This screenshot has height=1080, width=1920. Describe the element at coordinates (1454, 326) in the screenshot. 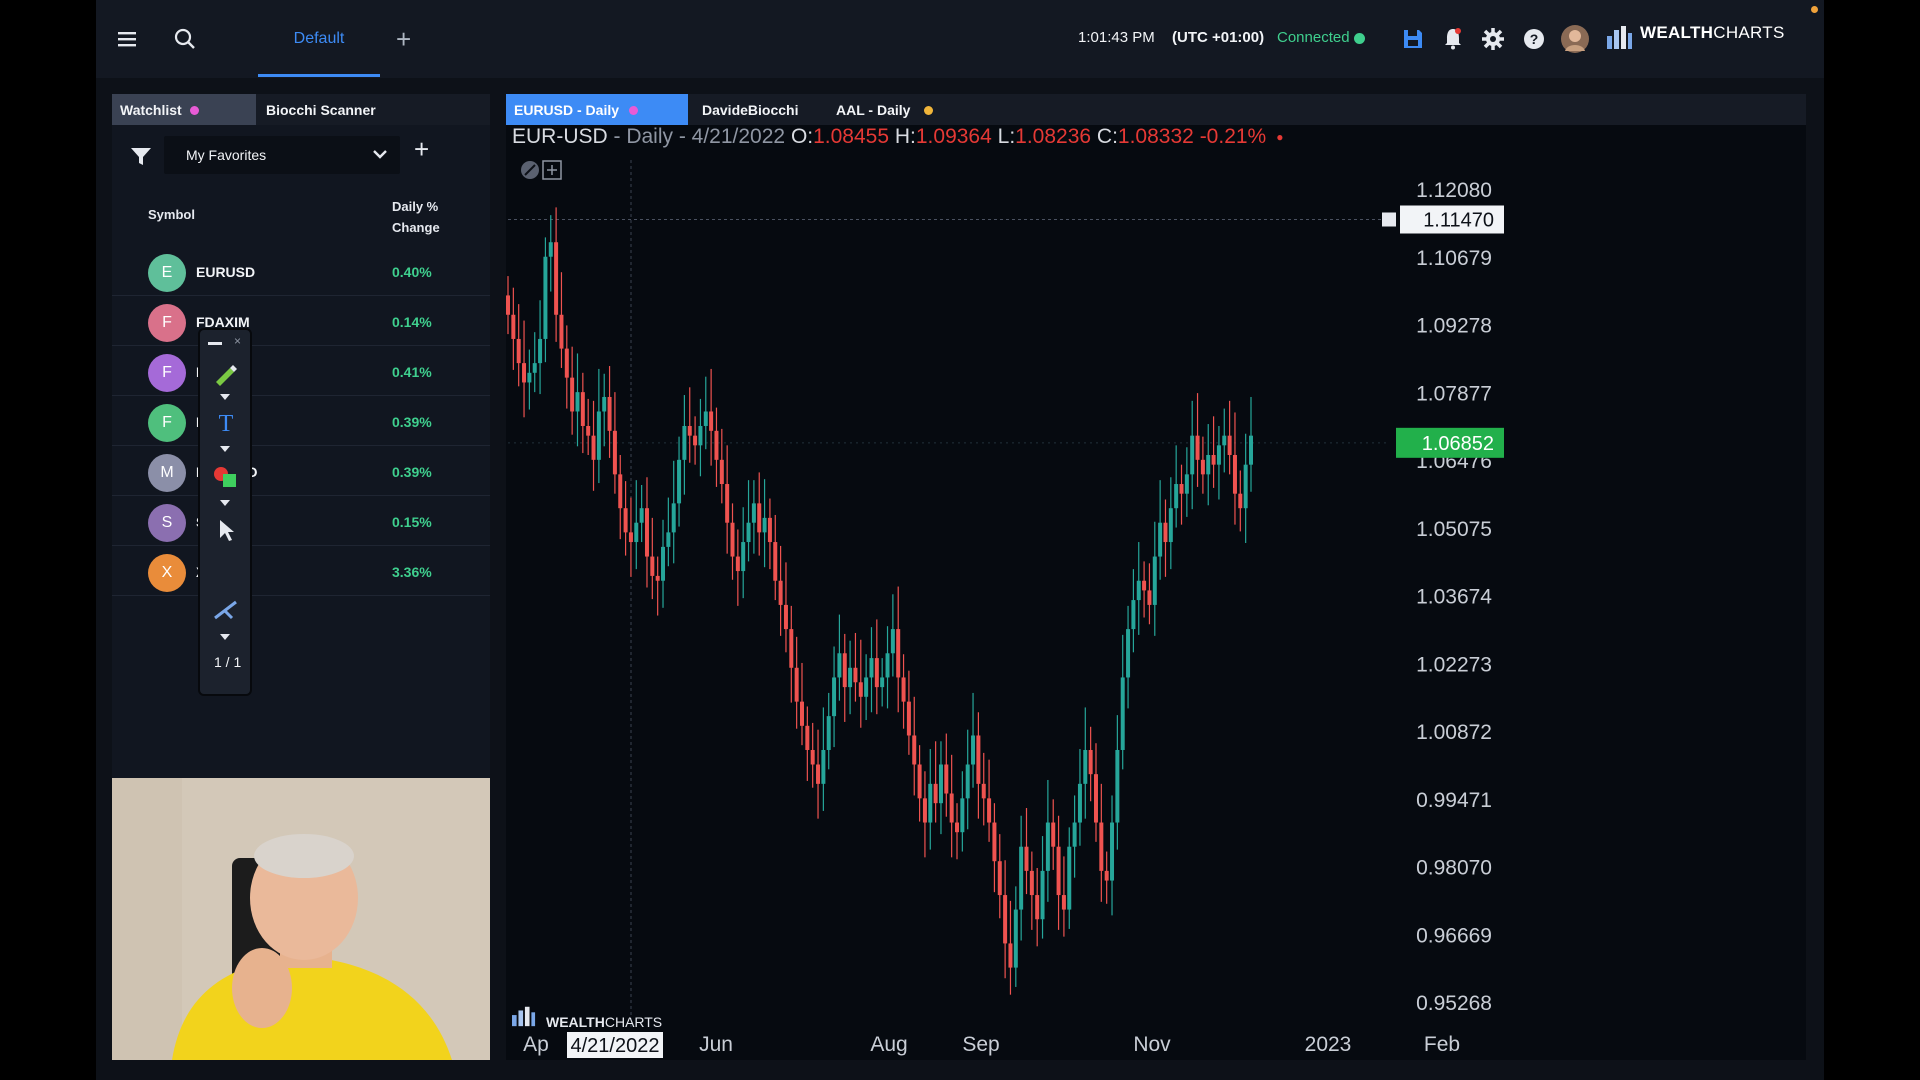

I see `y-tick-label: 1.09278` at that location.